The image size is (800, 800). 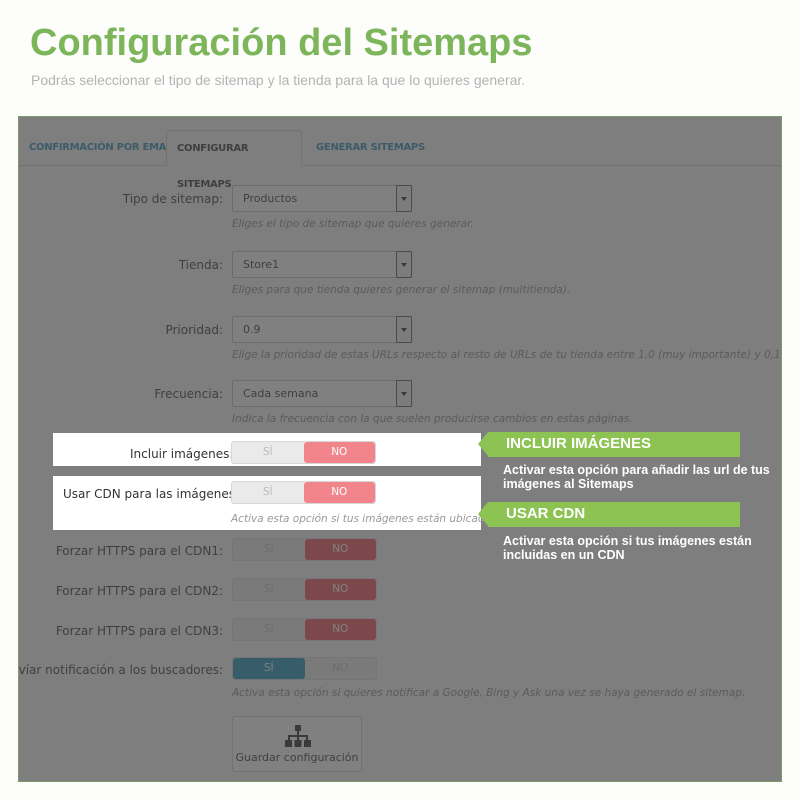 What do you see at coordinates (281, 393) in the screenshot?
I see `frequency-value: Cada semana` at bounding box center [281, 393].